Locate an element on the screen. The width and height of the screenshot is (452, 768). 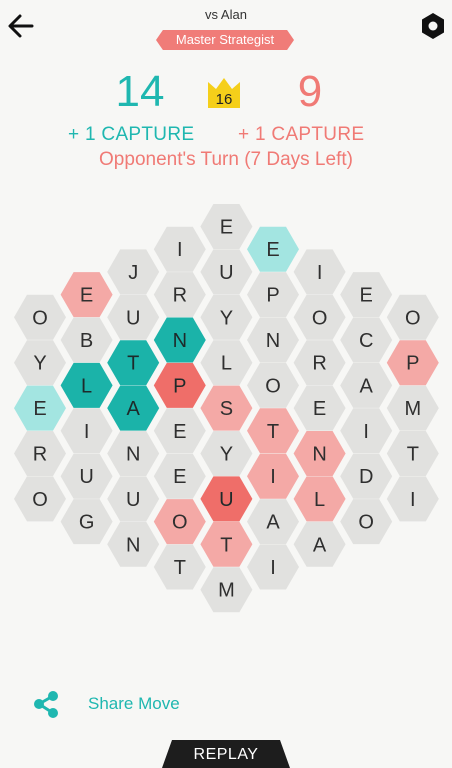
hex-tile-letter: L is located at coordinates (319, 500).